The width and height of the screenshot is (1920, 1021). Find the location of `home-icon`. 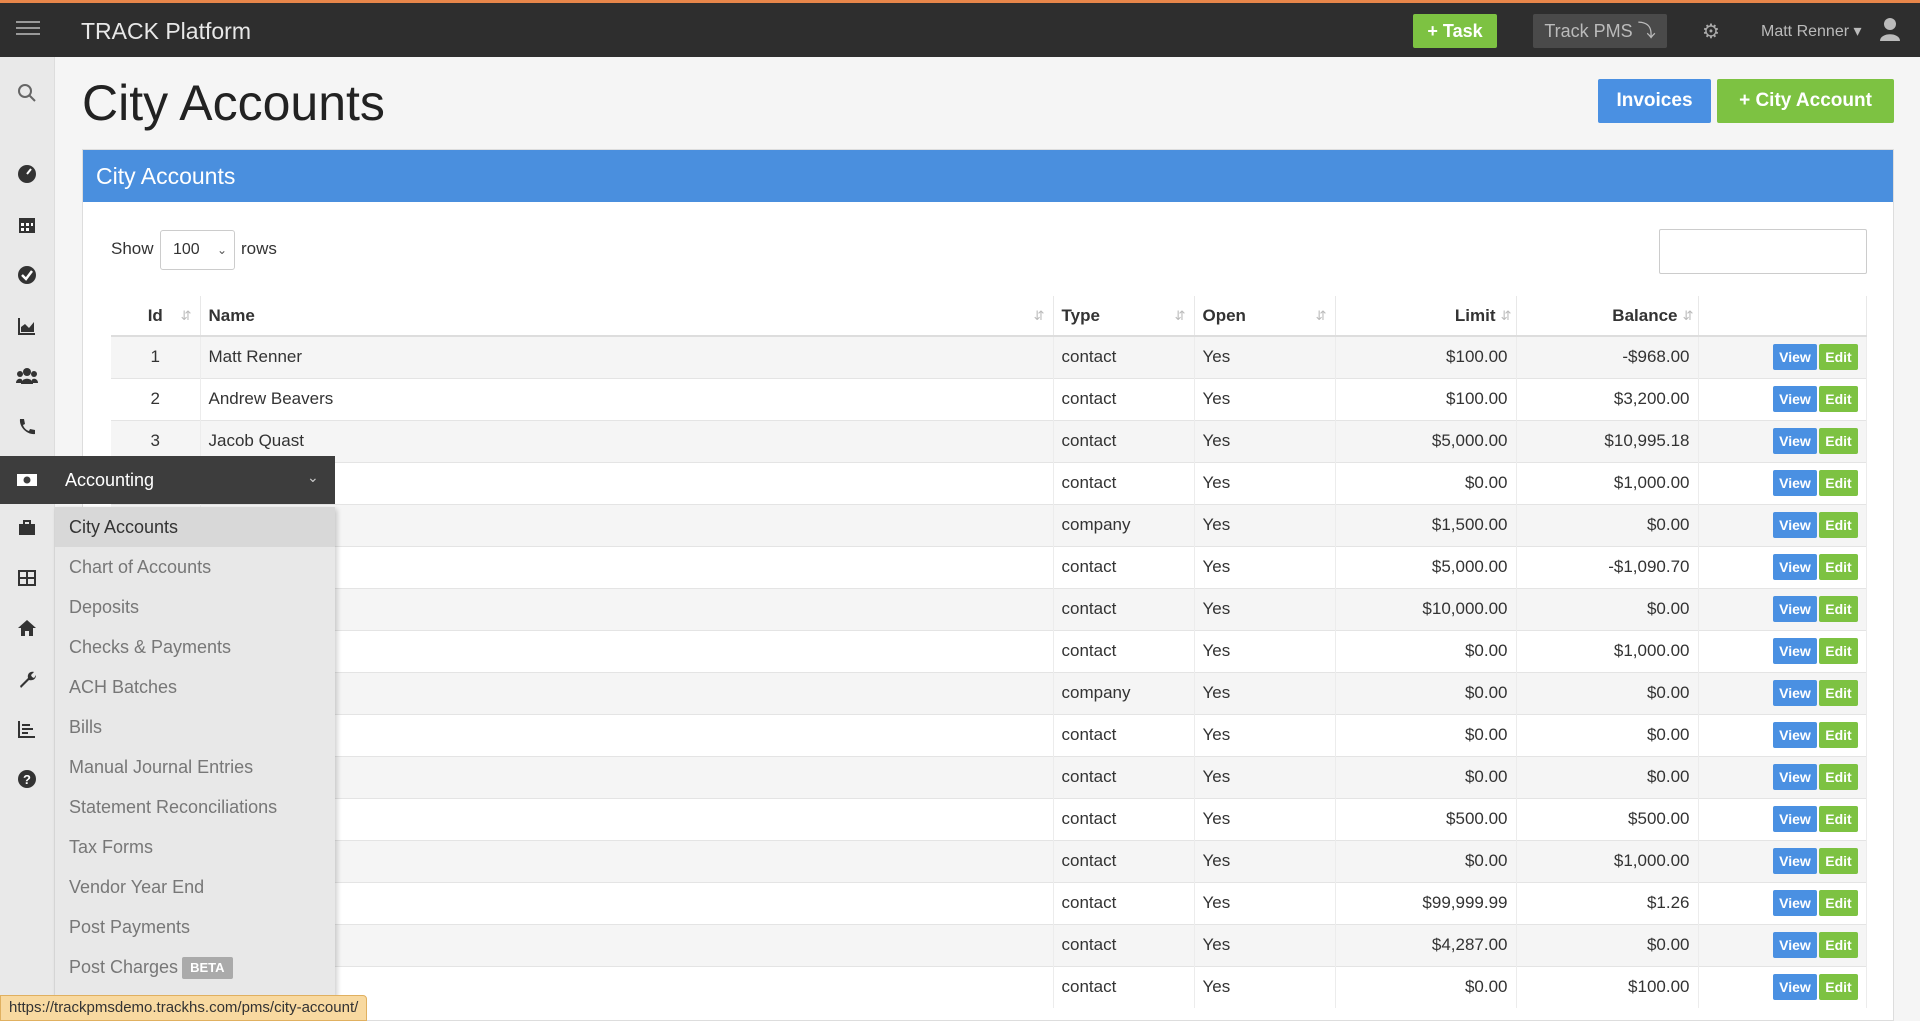

home-icon is located at coordinates (27, 630).